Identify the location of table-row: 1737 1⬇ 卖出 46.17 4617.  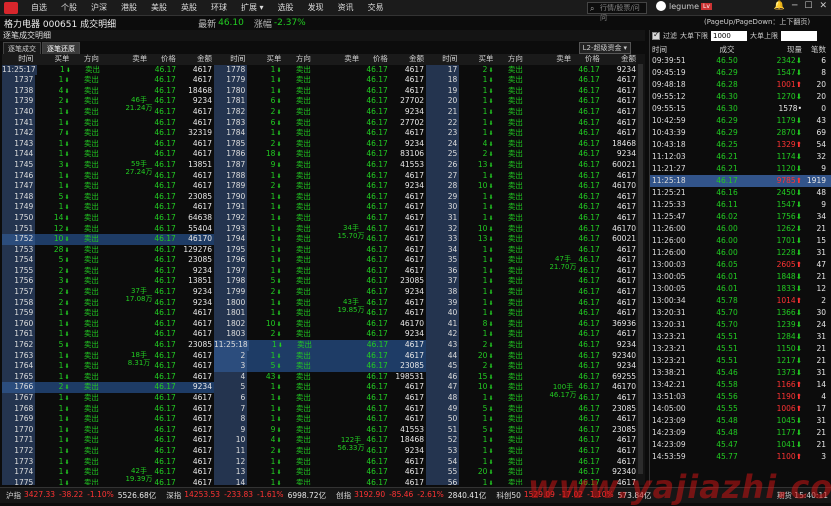
(108, 80).